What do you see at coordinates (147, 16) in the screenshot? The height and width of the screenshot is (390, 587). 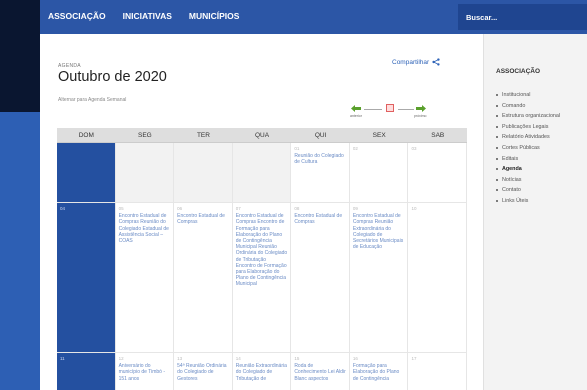 I see `nav-item-iniciativas: INICIATIVAS` at bounding box center [147, 16].